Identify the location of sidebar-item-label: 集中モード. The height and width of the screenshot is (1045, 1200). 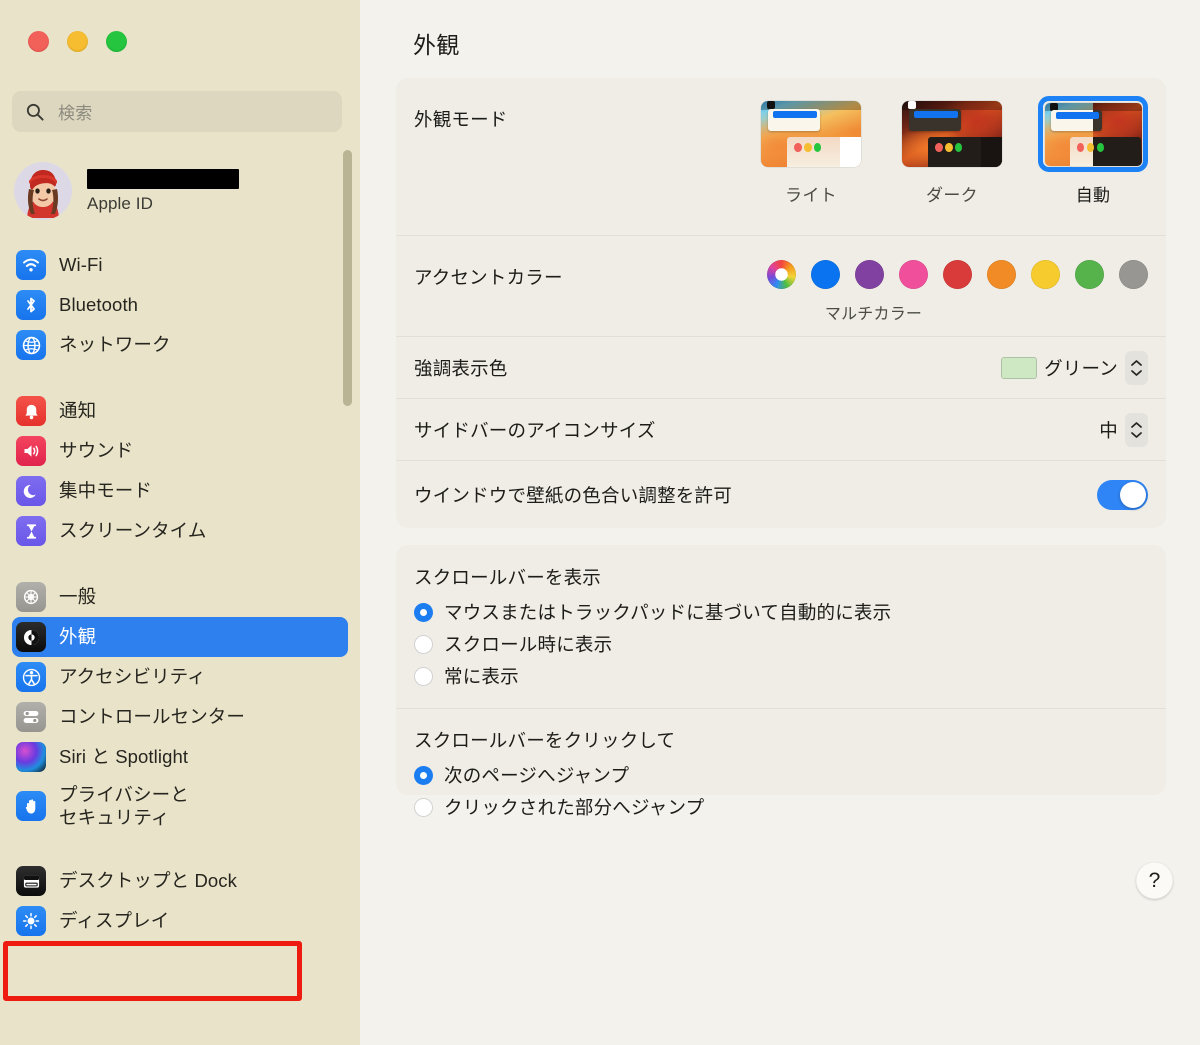
(106, 491).